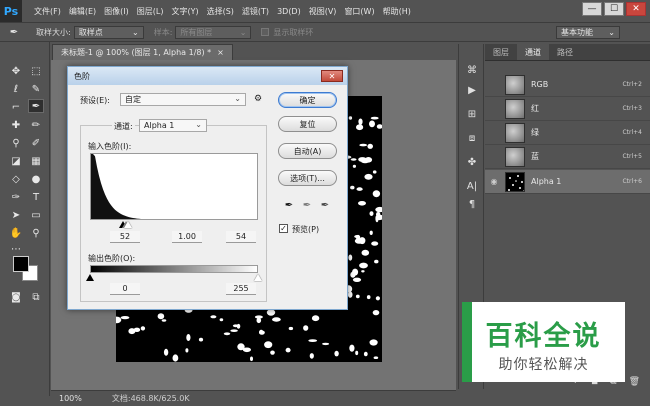  Describe the element at coordinates (253, 398) in the screenshot. I see `status-bar: 100% 文档:468.8K/625.0K` at that location.